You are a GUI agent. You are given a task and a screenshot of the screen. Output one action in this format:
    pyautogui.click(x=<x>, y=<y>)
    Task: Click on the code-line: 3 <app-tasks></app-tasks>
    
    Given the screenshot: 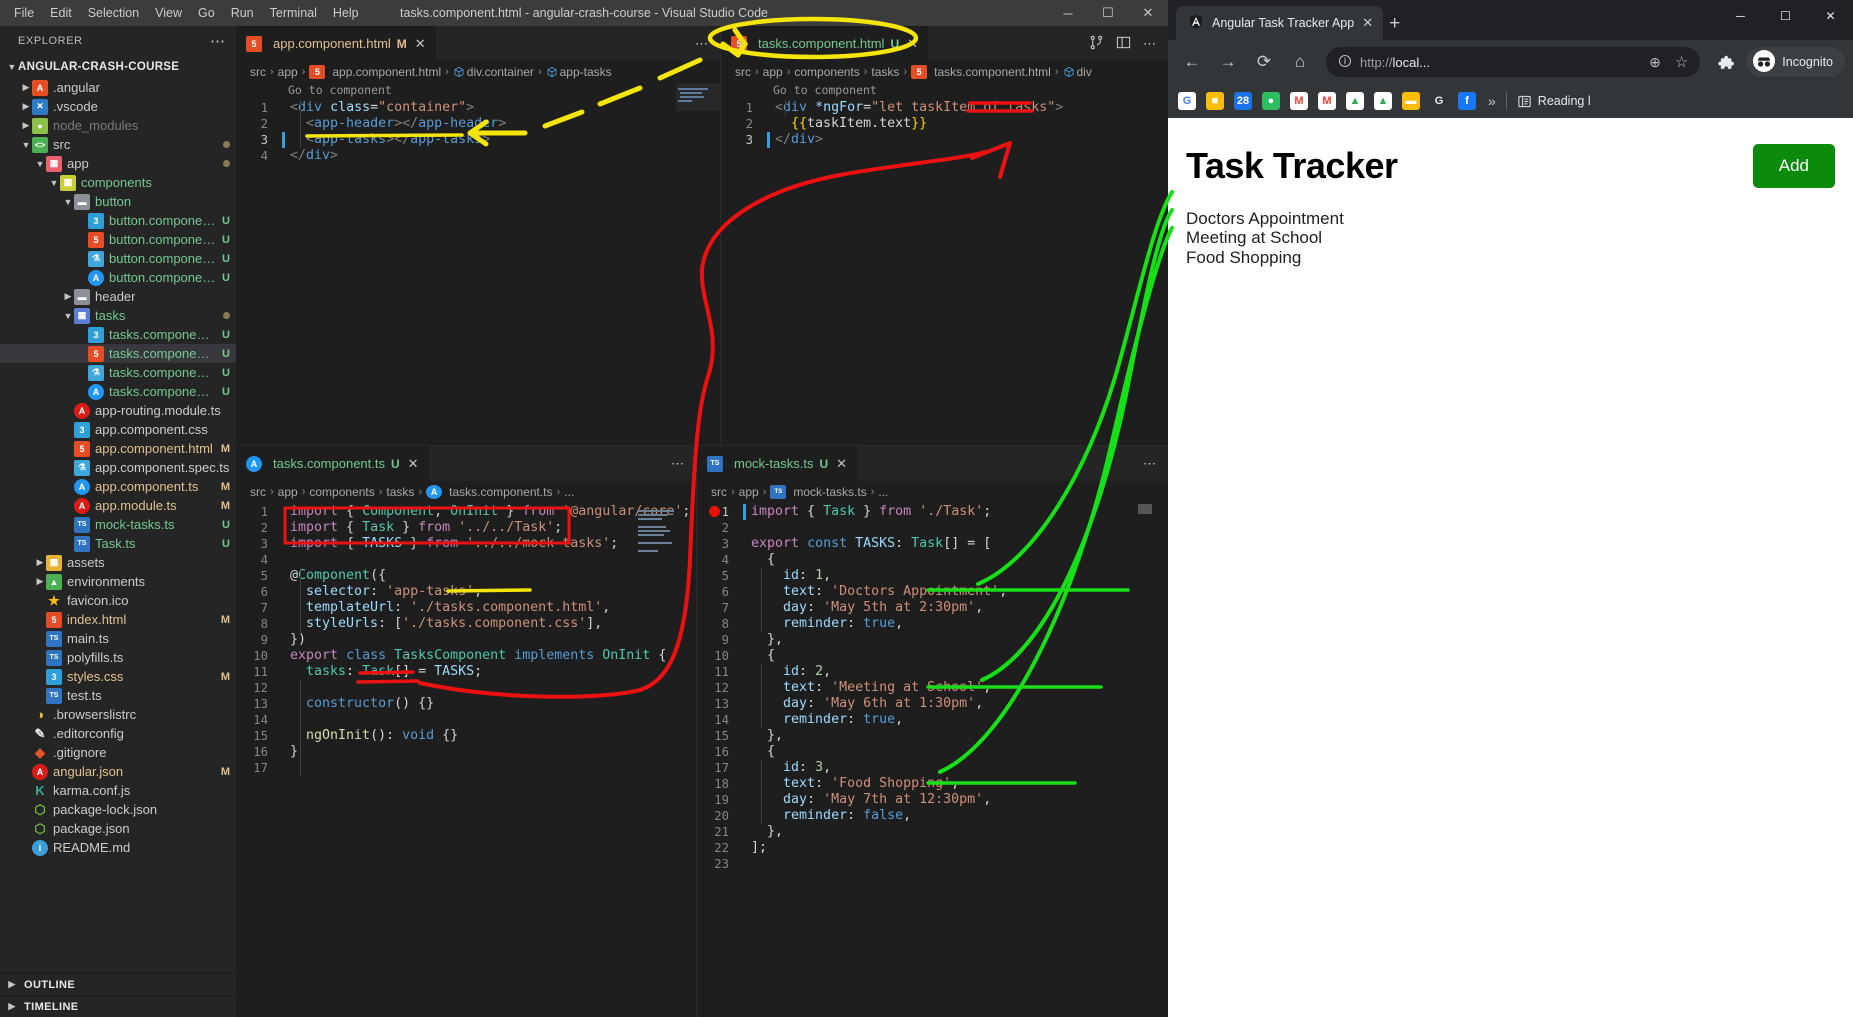 What is the action you would take?
    pyautogui.click(x=478, y=140)
    